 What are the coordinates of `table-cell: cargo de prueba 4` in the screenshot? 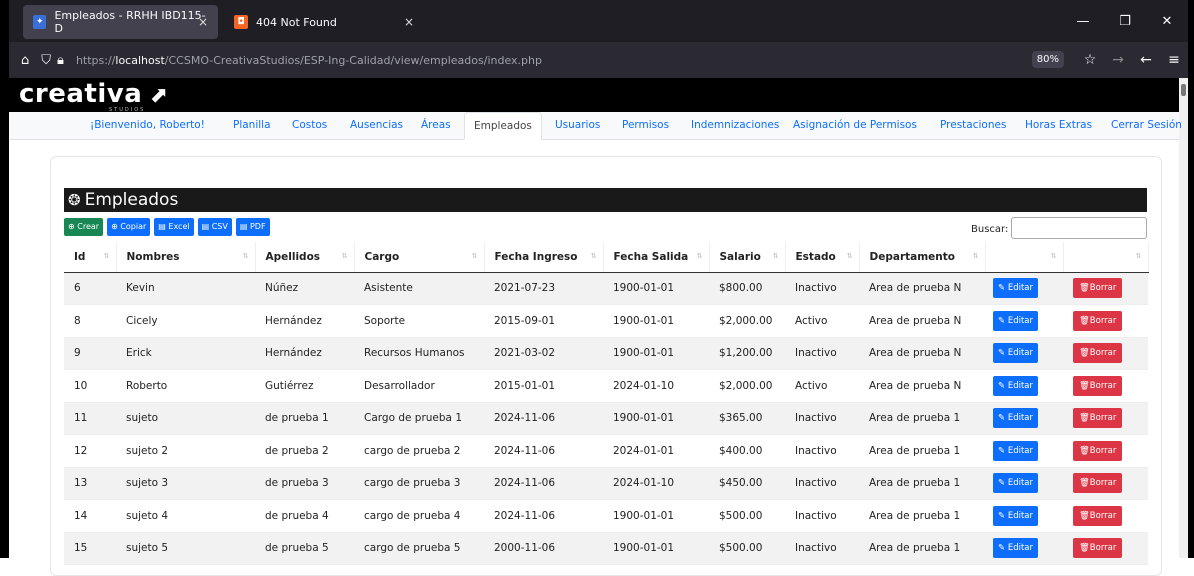 It's located at (419, 516).